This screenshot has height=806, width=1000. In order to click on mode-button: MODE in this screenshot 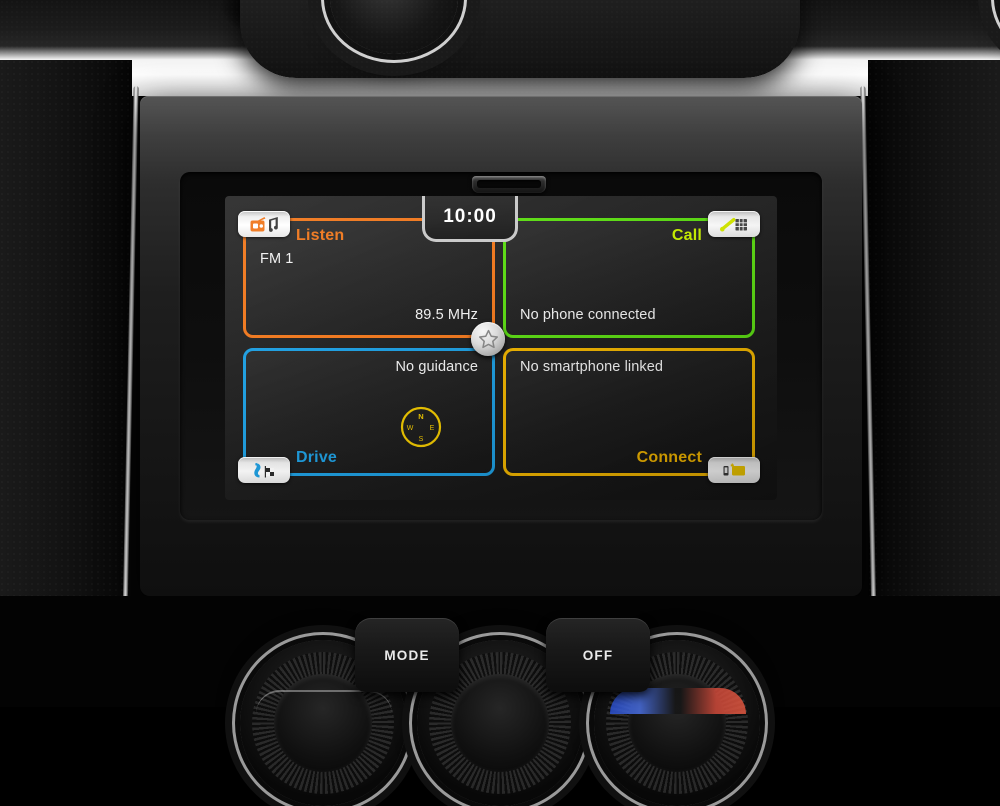, I will do `click(407, 655)`.